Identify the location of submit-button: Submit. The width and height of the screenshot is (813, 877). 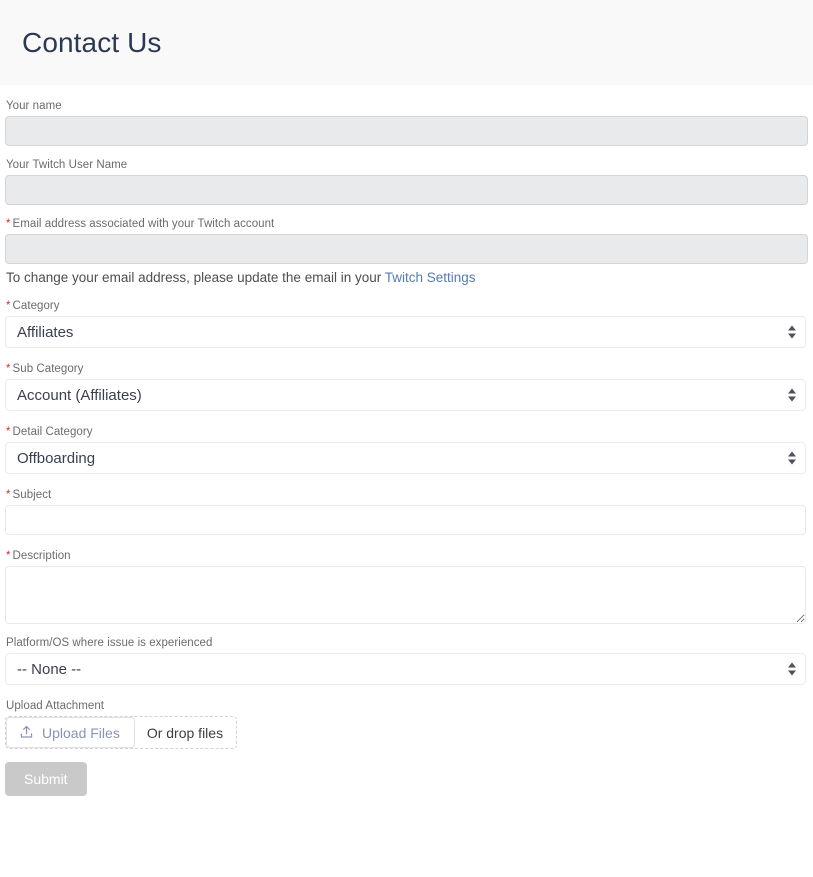
(46, 779).